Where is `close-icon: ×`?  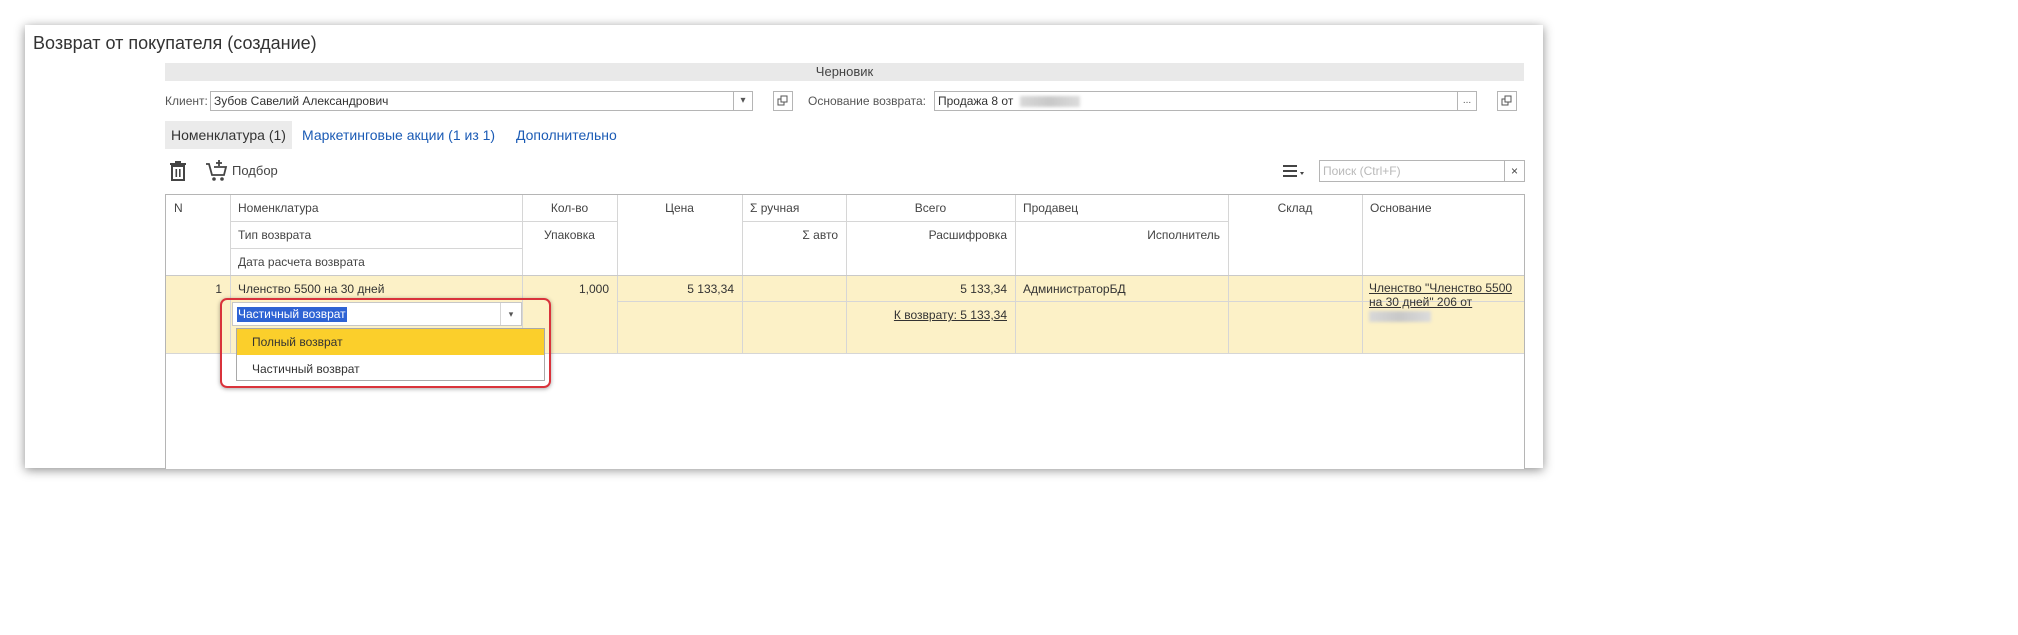
close-icon: × is located at coordinates (1514, 171).